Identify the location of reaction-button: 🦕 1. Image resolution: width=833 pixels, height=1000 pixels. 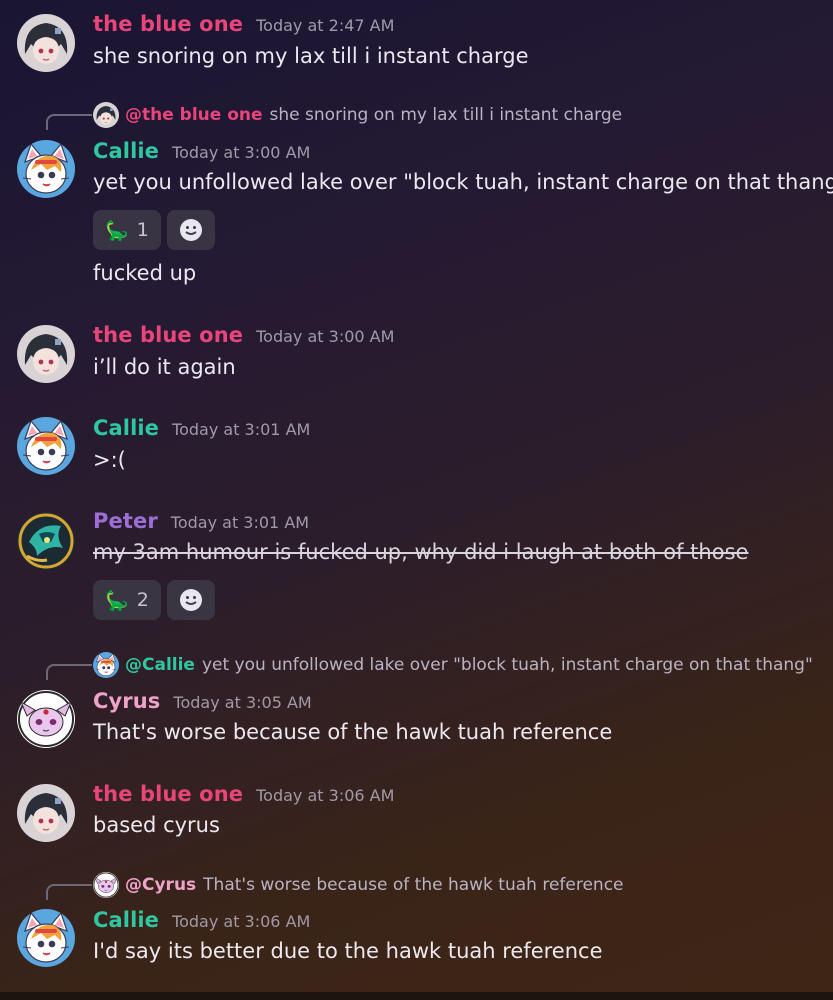
(127, 230).